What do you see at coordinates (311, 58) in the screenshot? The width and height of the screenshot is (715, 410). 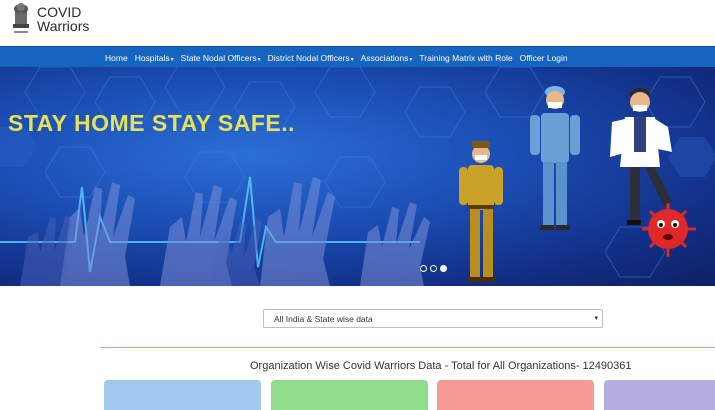 I see `nav-item-district-nodal-officers: District Nodal Officers▾` at bounding box center [311, 58].